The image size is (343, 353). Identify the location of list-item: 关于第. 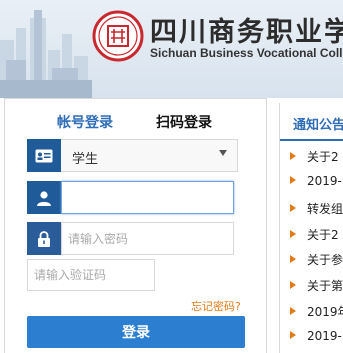
(316, 287).